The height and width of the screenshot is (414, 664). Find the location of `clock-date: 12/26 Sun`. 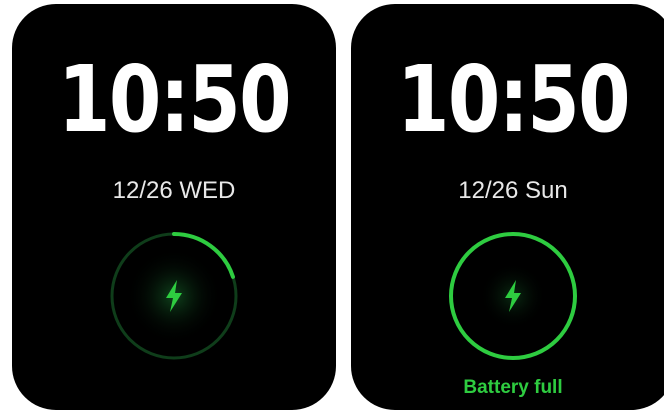

clock-date: 12/26 Sun is located at coordinates (513, 190).